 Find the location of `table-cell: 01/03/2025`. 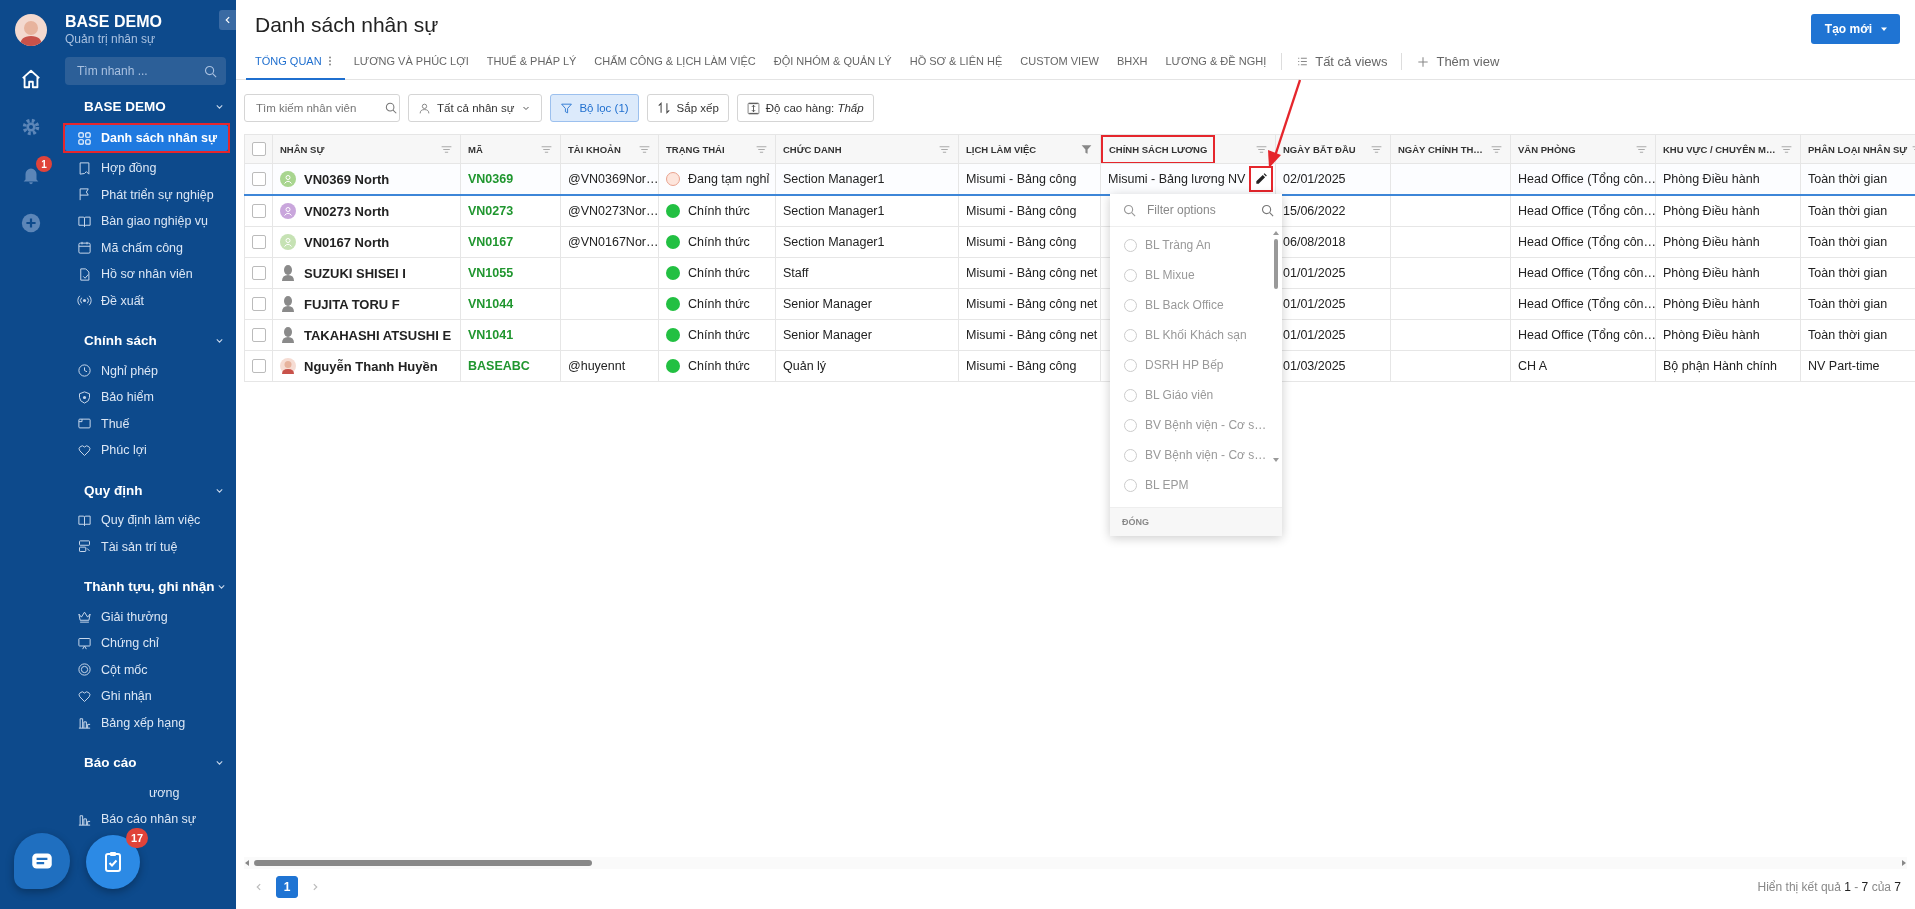

table-cell: 01/03/2025 is located at coordinates (1314, 366).